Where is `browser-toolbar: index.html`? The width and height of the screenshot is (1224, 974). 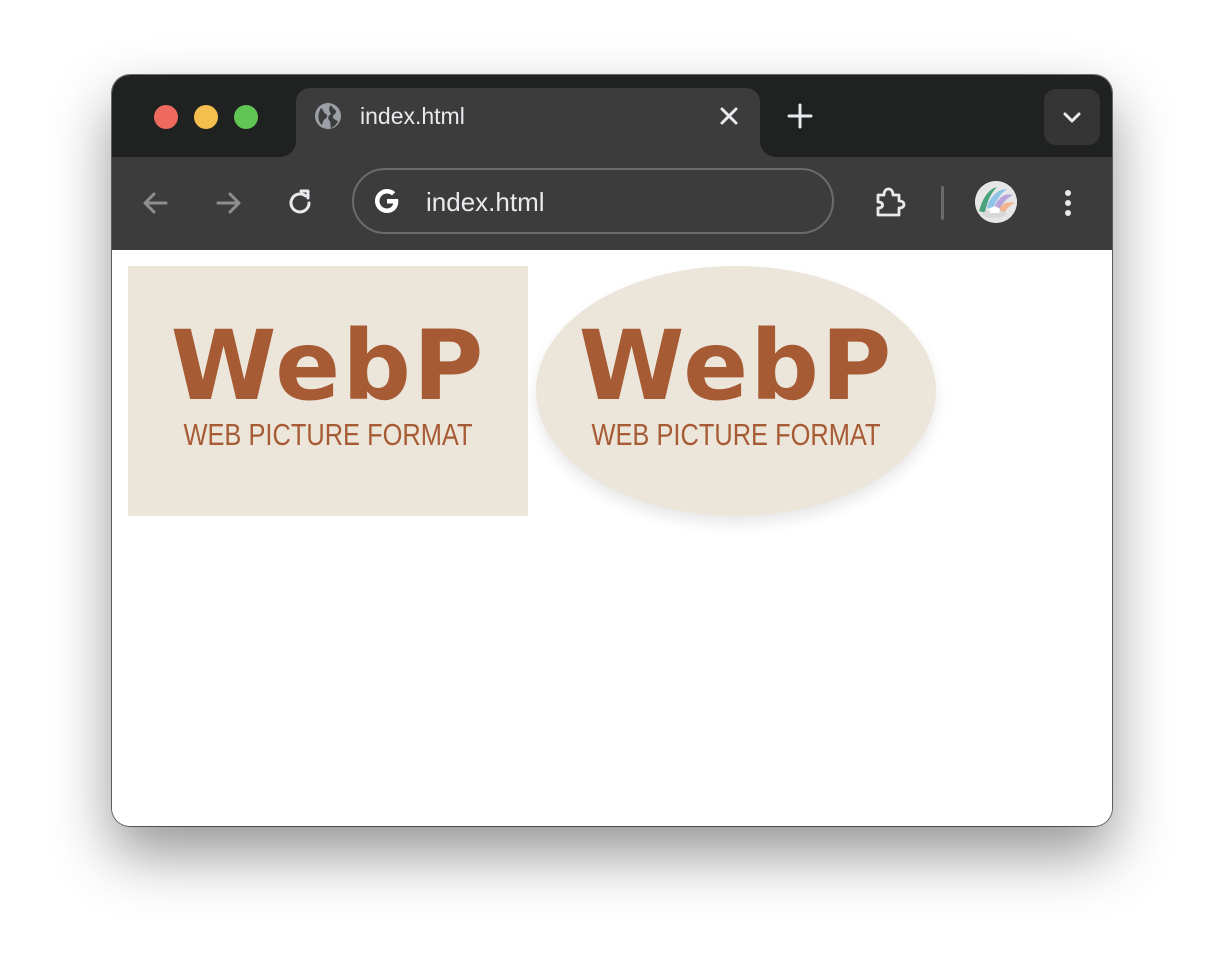 browser-toolbar: index.html is located at coordinates (612, 203).